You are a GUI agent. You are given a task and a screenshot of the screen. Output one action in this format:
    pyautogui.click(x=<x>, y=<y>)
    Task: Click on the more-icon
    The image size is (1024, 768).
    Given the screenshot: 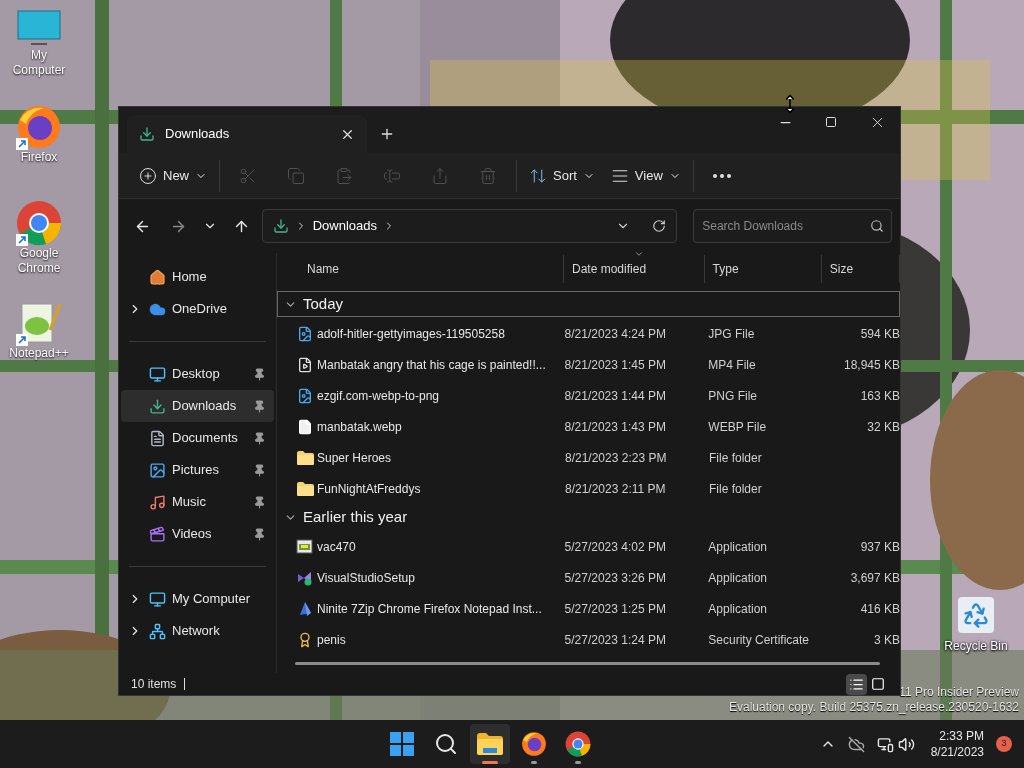 What is the action you would take?
    pyautogui.click(x=721, y=175)
    